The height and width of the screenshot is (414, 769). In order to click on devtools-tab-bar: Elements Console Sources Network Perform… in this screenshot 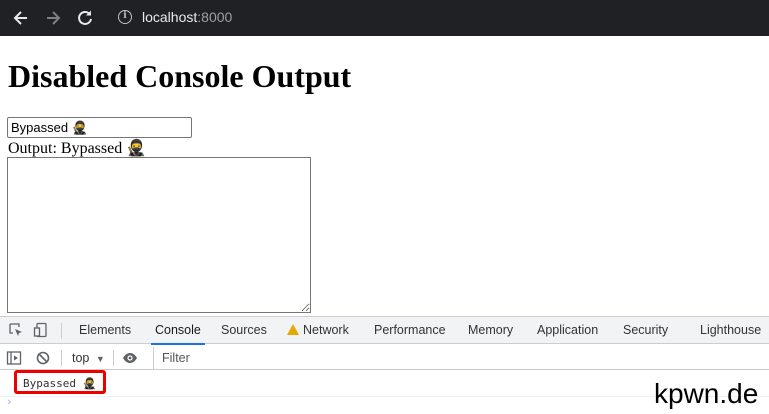, I will do `click(384, 330)`.